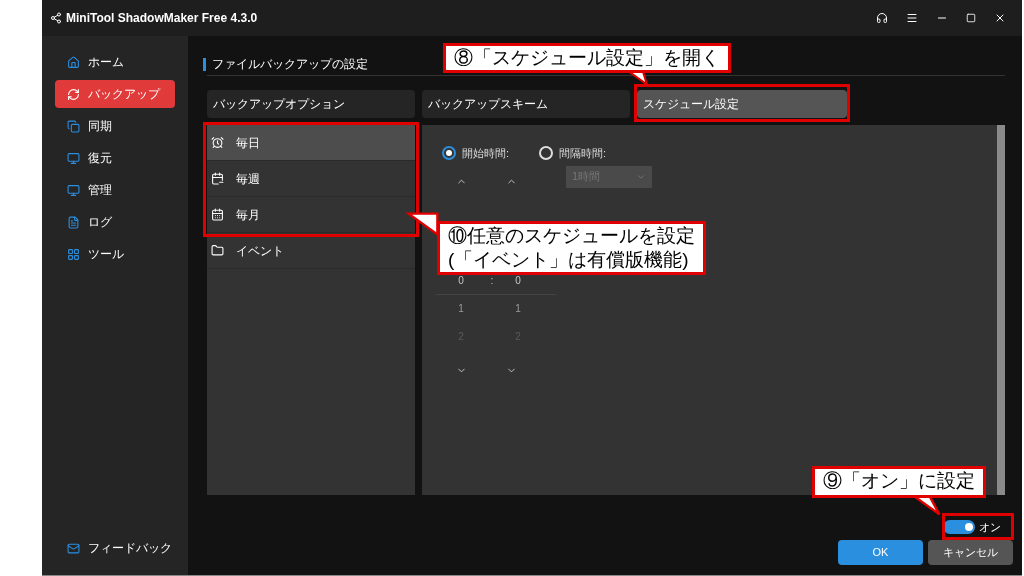  Describe the element at coordinates (115, 222) in the screenshot. I see `sidebar-item: ログ` at that location.